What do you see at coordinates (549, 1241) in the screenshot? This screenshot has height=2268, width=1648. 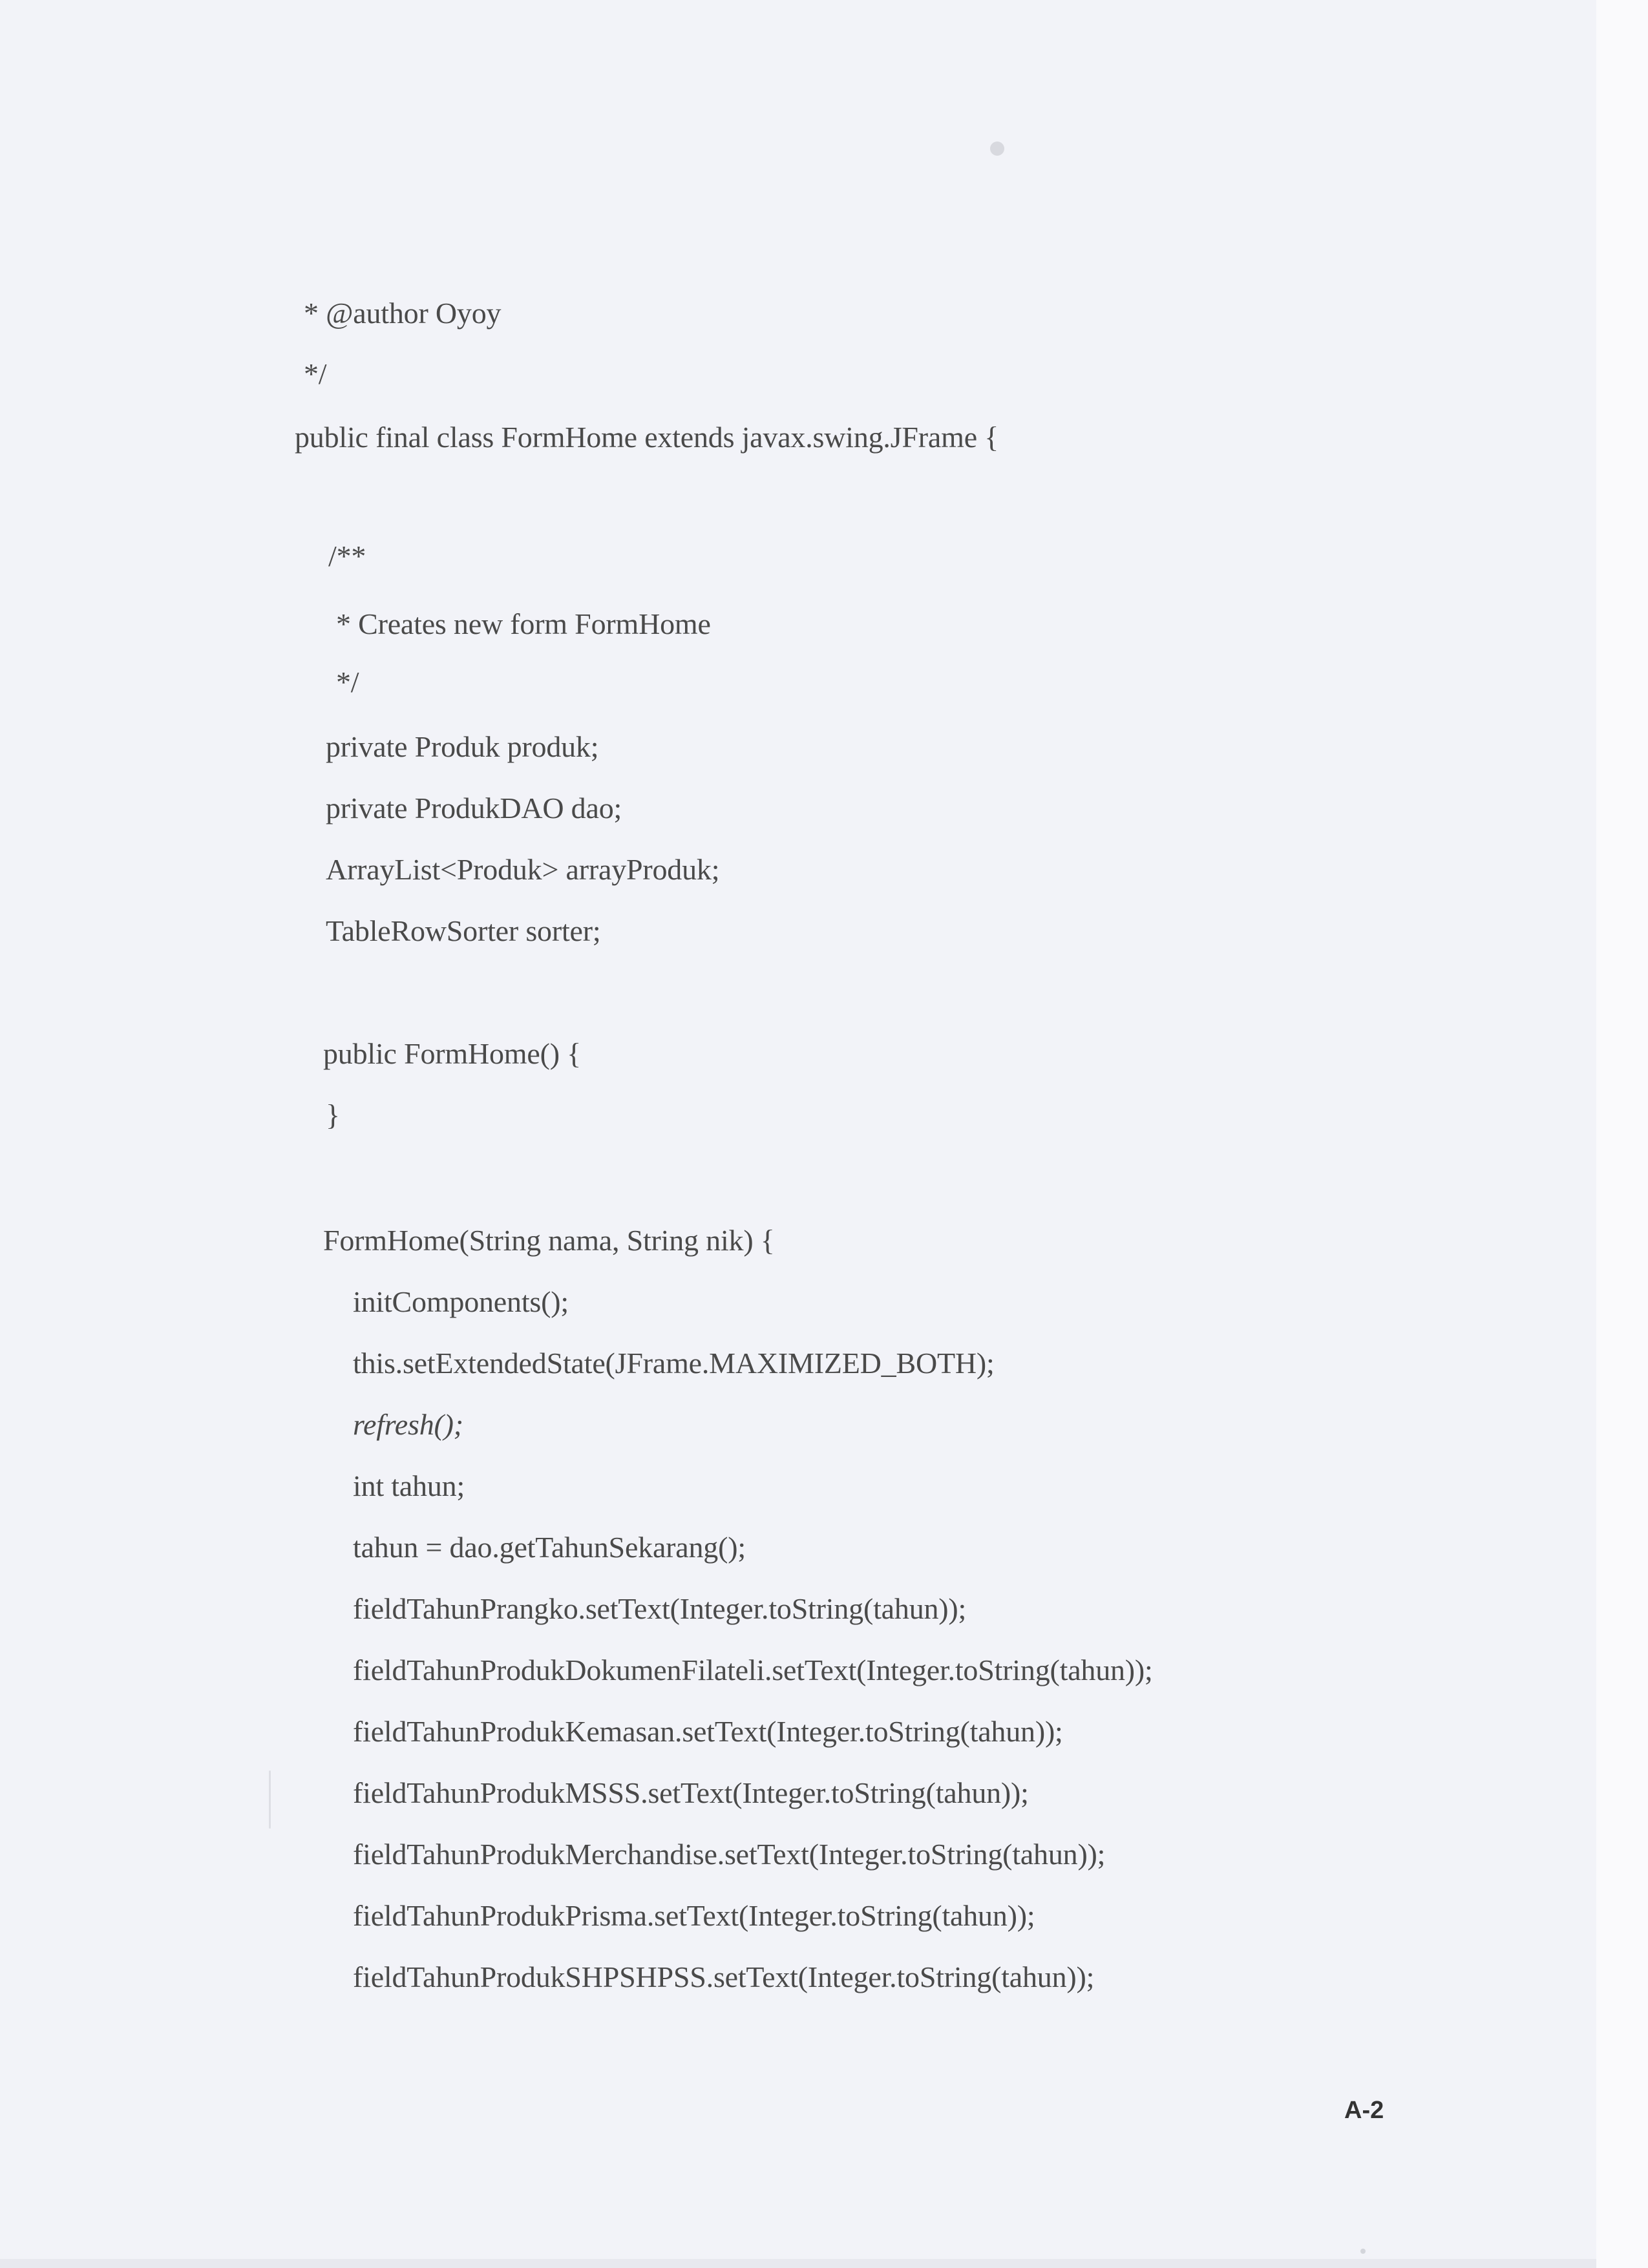 I see `code-line: FormHome(String nama, String nik) {` at bounding box center [549, 1241].